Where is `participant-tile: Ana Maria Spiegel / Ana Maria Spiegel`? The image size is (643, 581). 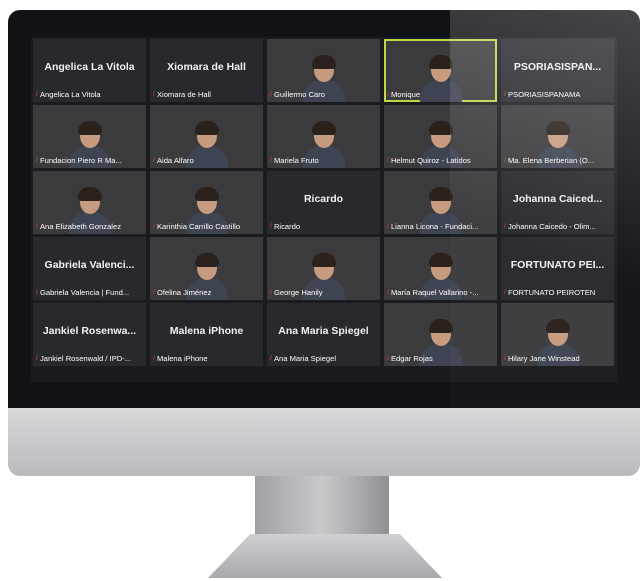 participant-tile: Ana Maria Spiegel / Ana Maria Spiegel is located at coordinates (323, 334).